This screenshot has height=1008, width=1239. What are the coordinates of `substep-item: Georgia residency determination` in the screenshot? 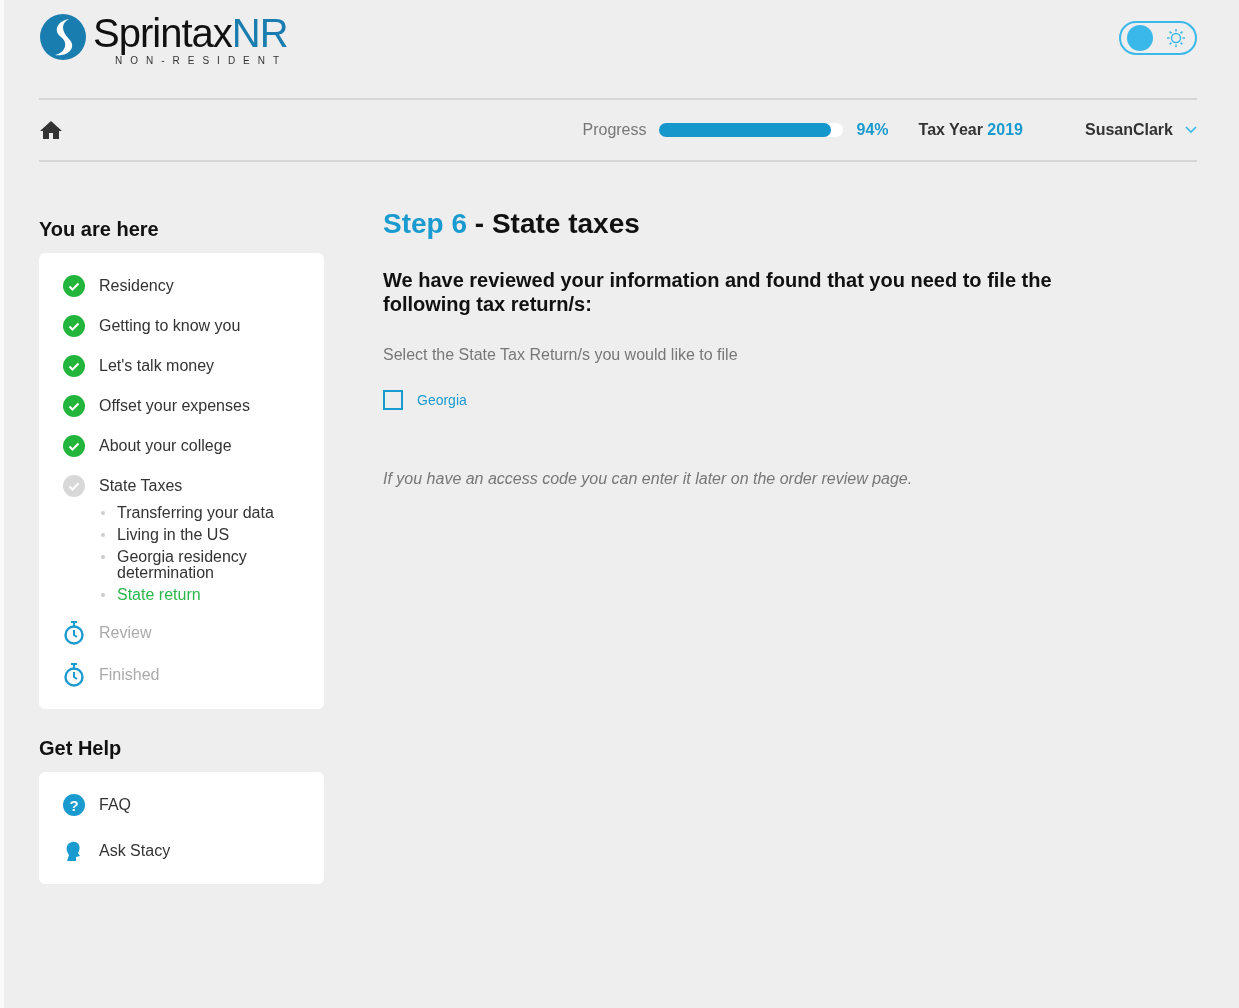 It's located at (202, 565).